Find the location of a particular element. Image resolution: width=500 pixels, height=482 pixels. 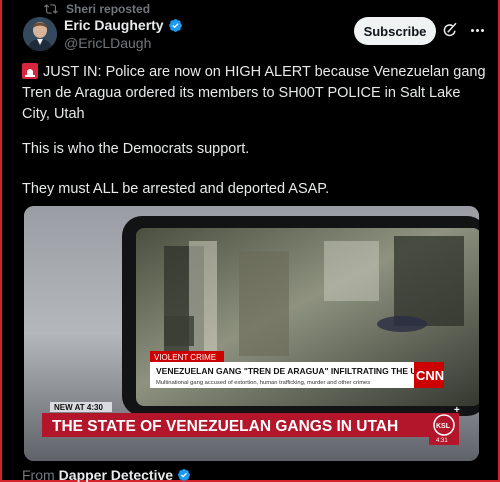

author-name: Eric Daugherty is located at coordinates (114, 25).